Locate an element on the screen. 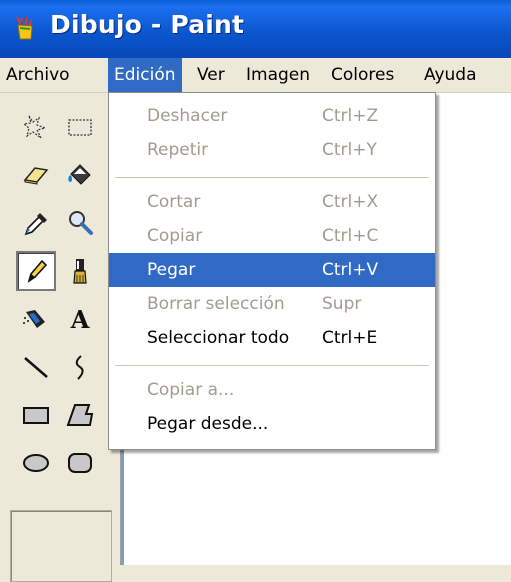 This screenshot has width=511, height=582. menu-item-borrar-seleccion: Borrar selección Supr is located at coordinates (272, 304).